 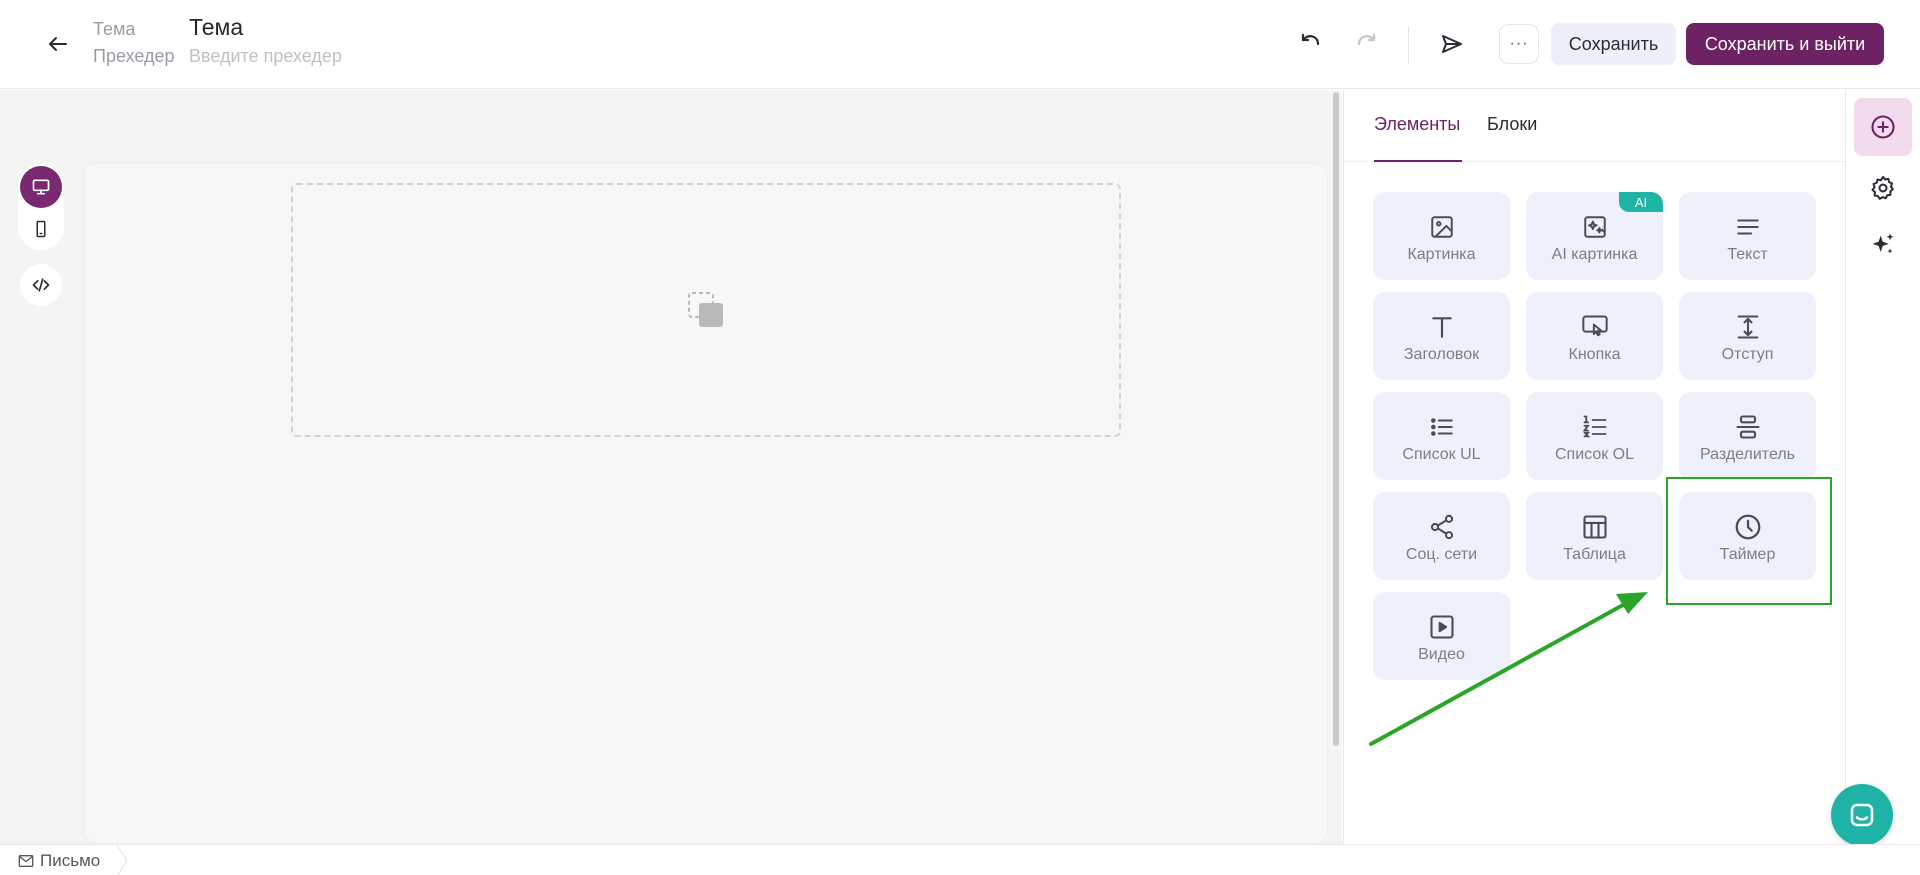 What do you see at coordinates (1594, 426) in the screenshot?
I see `numbered-list-icon` at bounding box center [1594, 426].